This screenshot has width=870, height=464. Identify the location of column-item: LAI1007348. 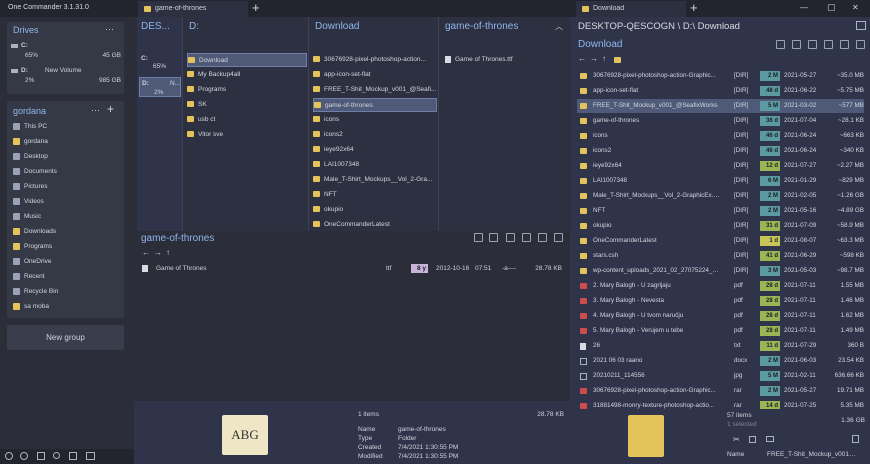
(375, 165).